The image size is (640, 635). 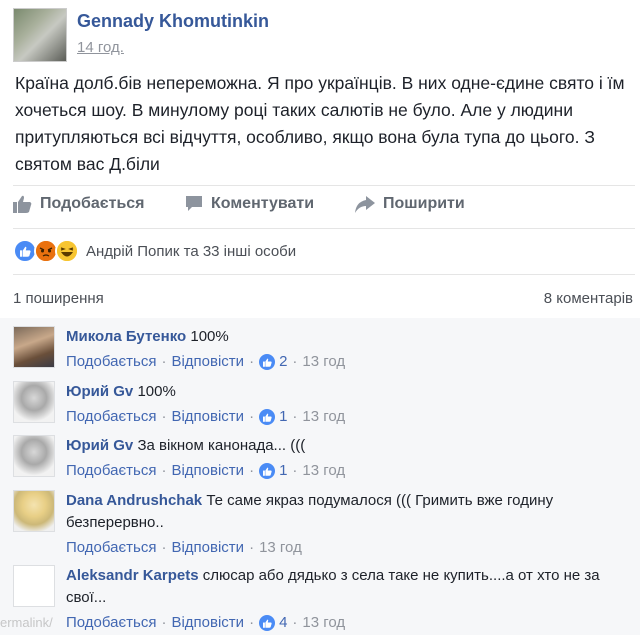 I want to click on comment-icon, so click(x=194, y=203).